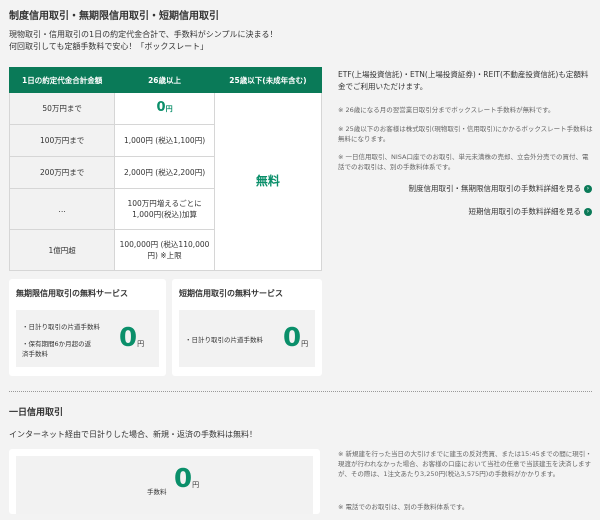 The width and height of the screenshot is (600, 520). I want to click on row-label: 1億円超, so click(62, 250).